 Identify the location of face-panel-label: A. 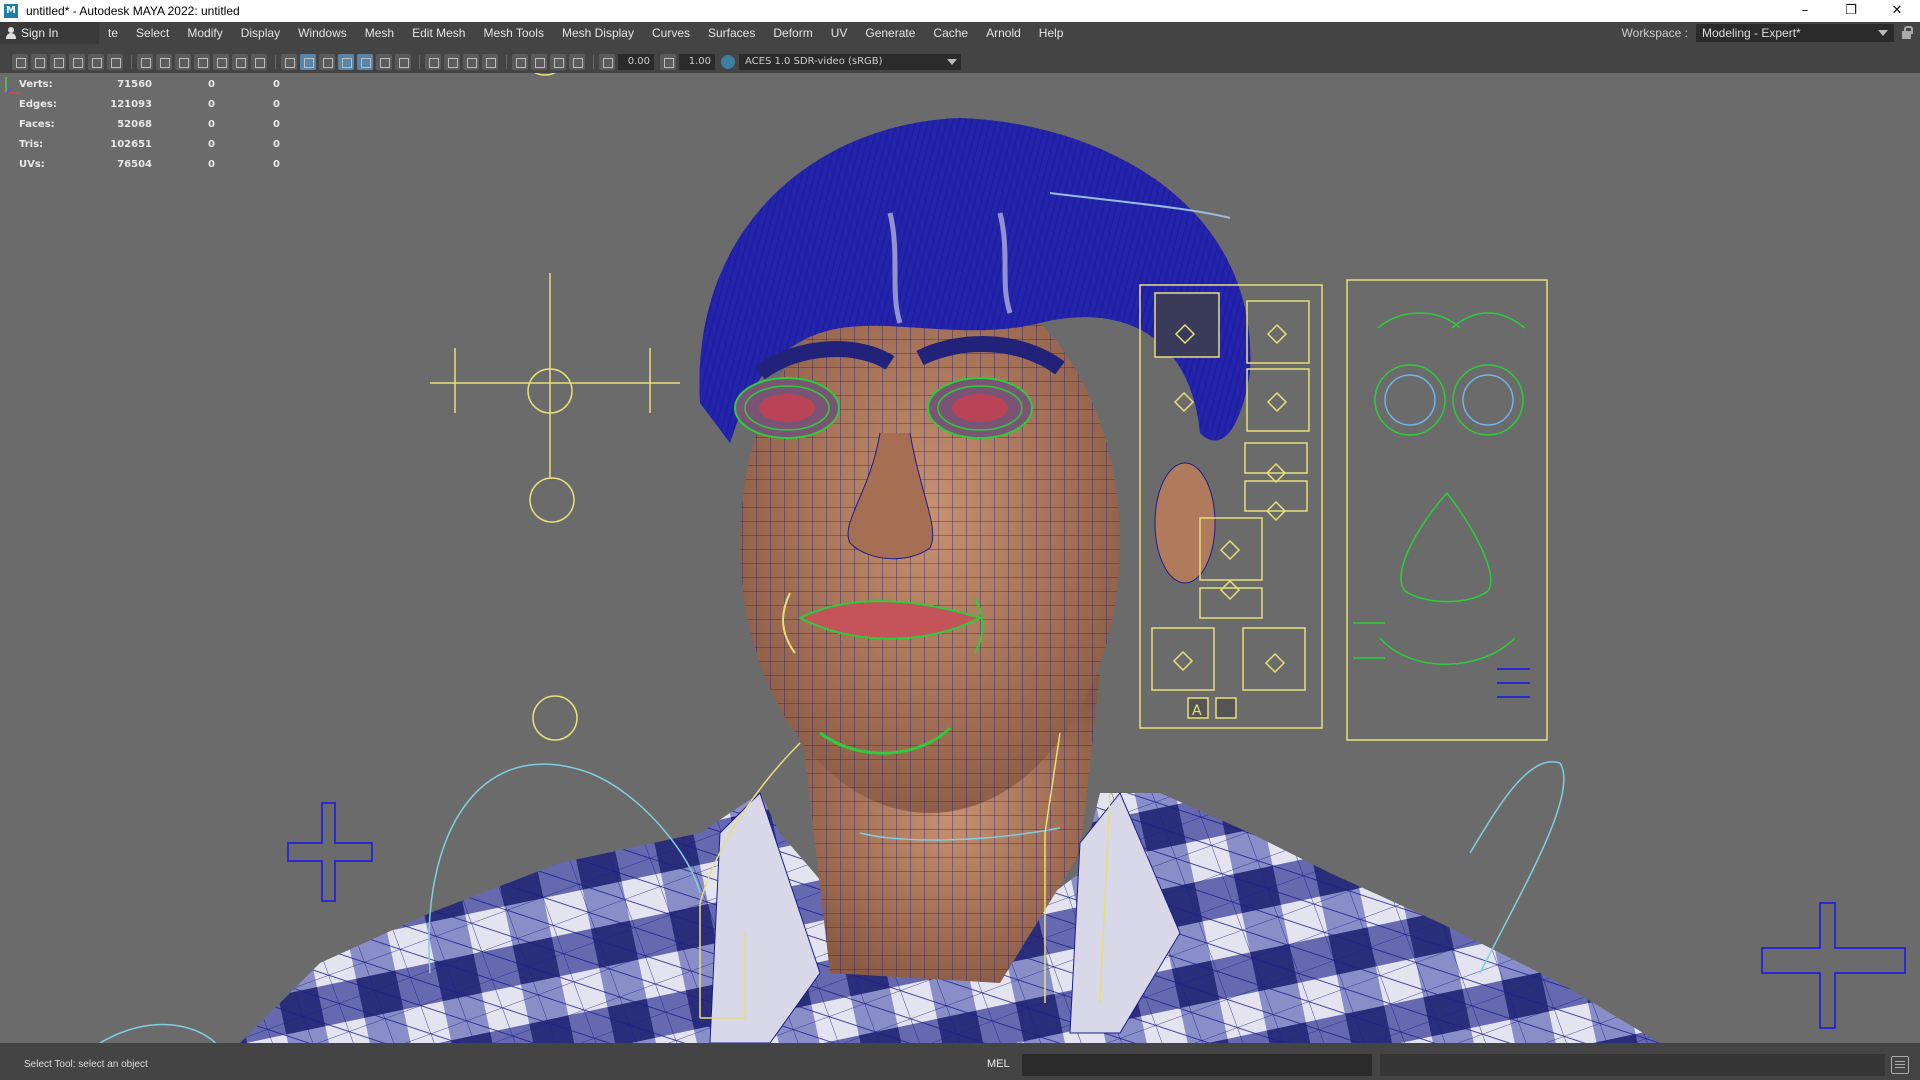
(1197, 711).